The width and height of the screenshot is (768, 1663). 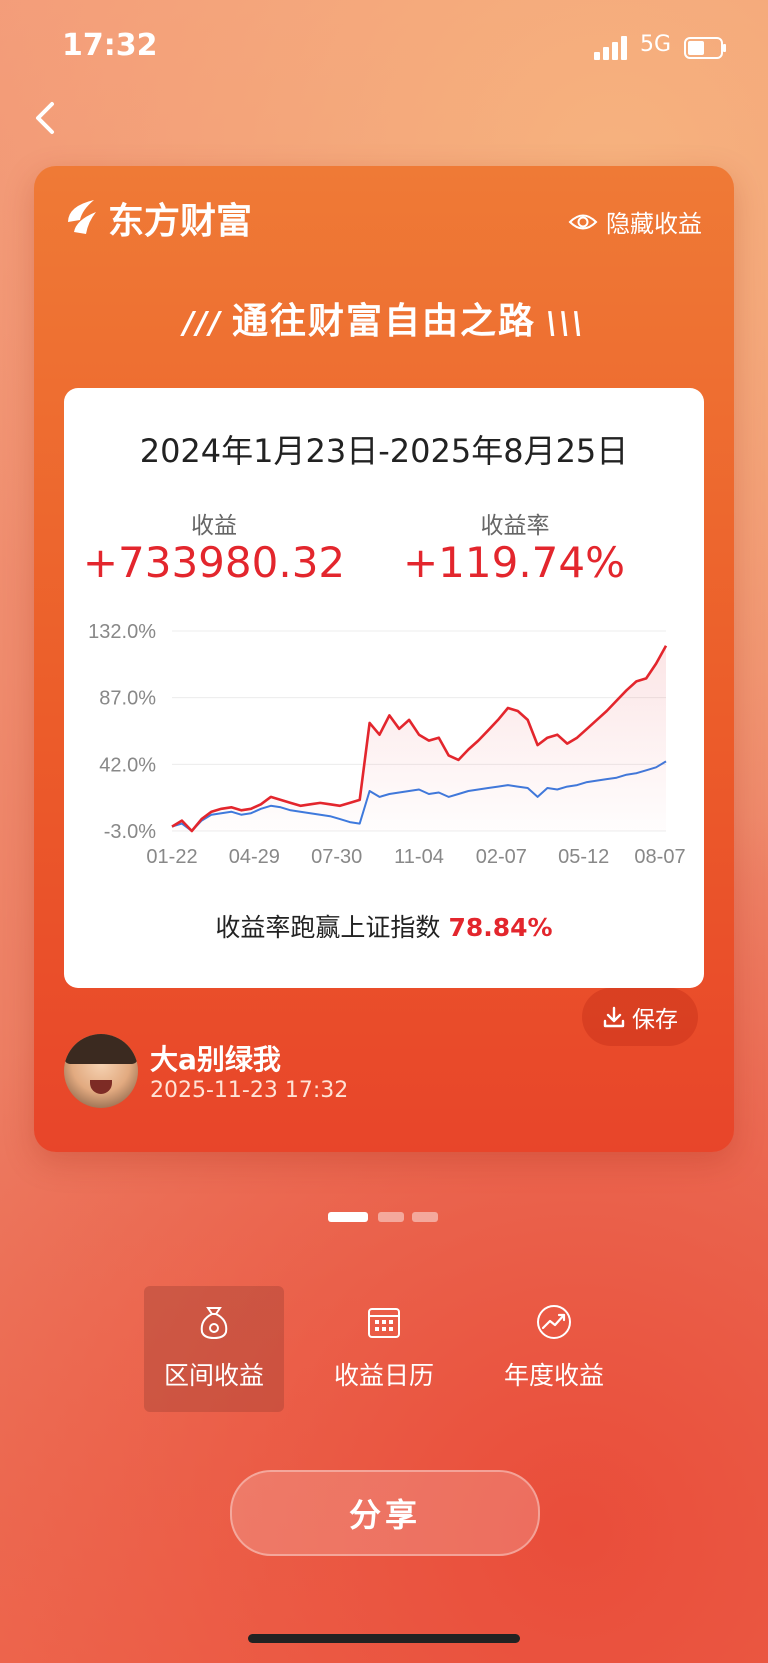 What do you see at coordinates (654, 224) in the screenshot?
I see `hide-profit-label: 隐藏收益` at bounding box center [654, 224].